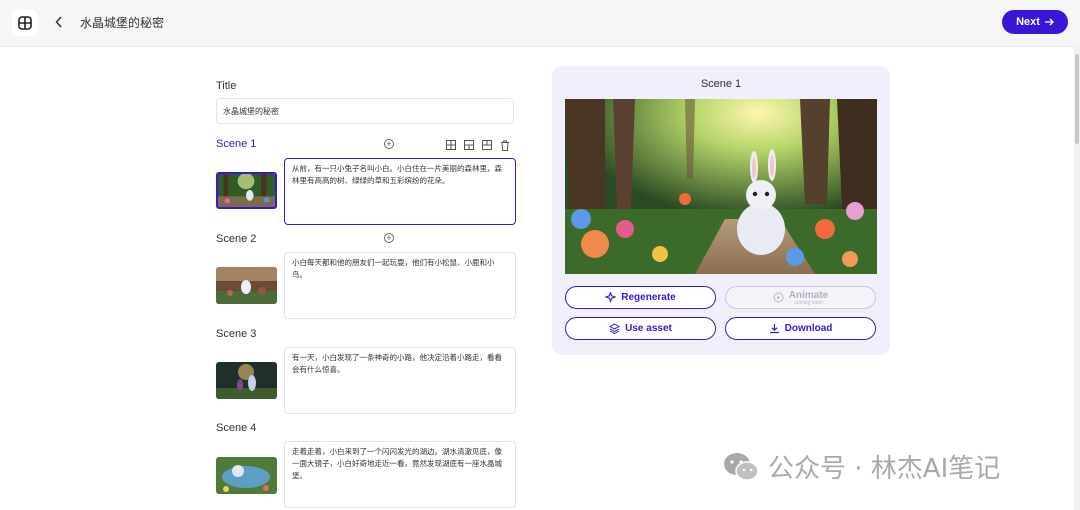  Describe the element at coordinates (400, 285) in the screenshot. I see `scene-2-text: 小白每天都和他的朋友们一起玩耍，他们有小松鼠、小鹿和小鸟。` at that location.